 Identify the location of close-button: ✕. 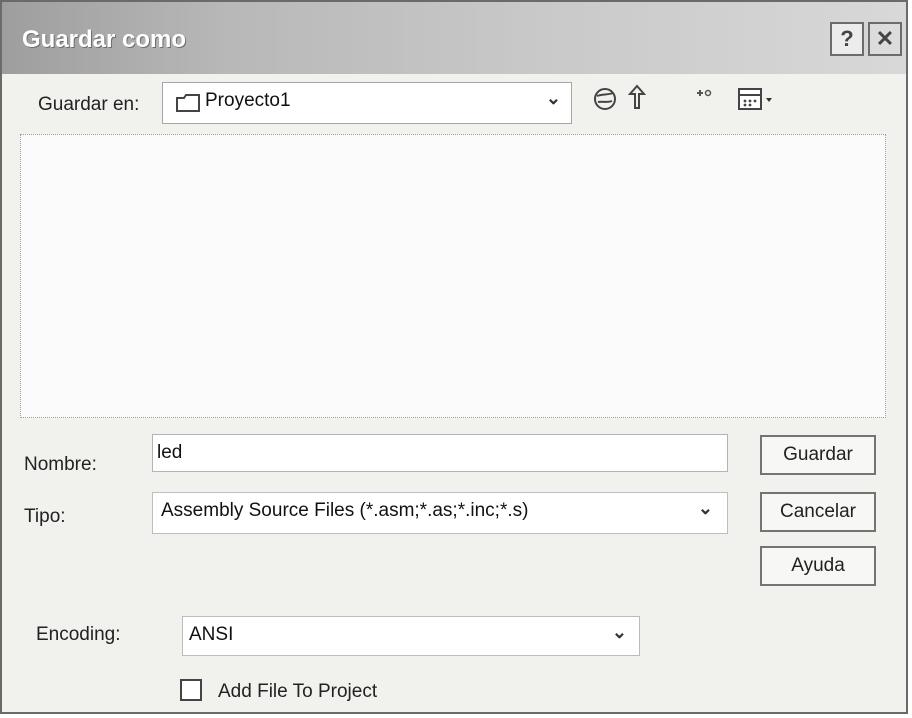
(885, 39).